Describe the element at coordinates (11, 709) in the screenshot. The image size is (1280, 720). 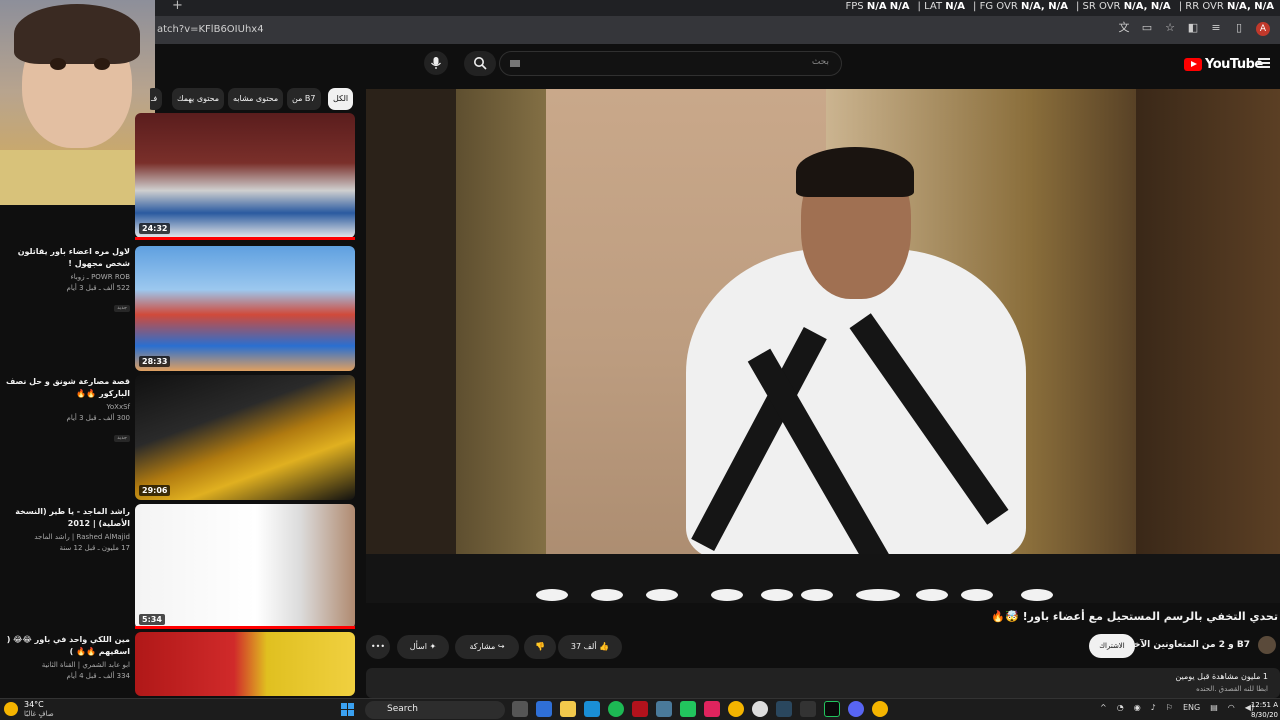
I see `weather-sun-icon` at that location.